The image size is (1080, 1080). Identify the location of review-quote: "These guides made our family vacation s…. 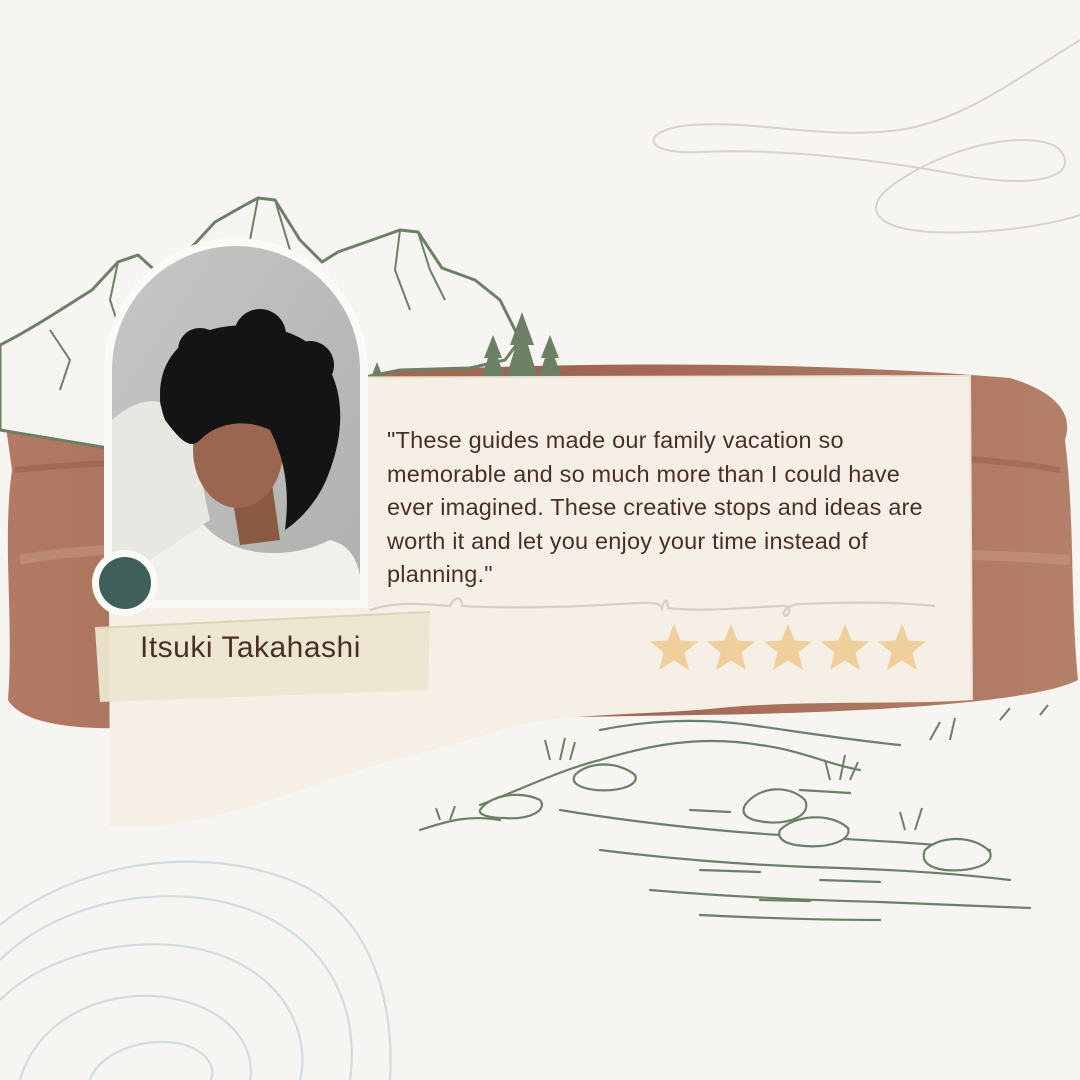
(655, 507).